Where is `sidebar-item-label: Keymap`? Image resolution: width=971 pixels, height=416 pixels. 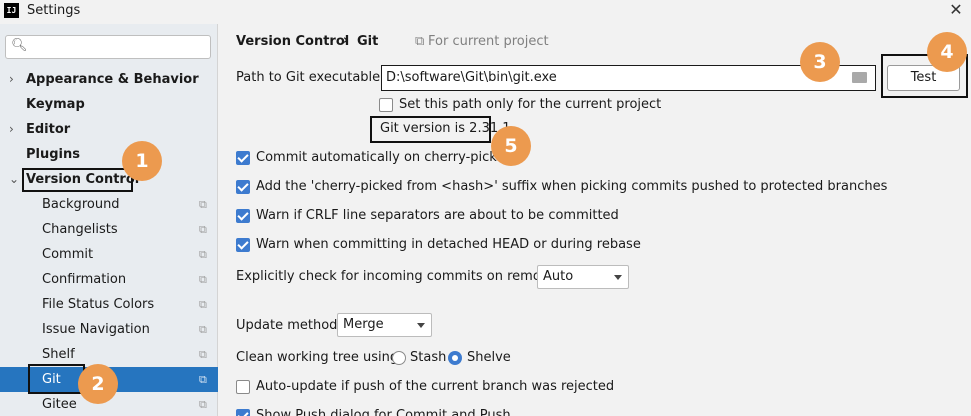
sidebar-item-label: Keymap is located at coordinates (55, 104).